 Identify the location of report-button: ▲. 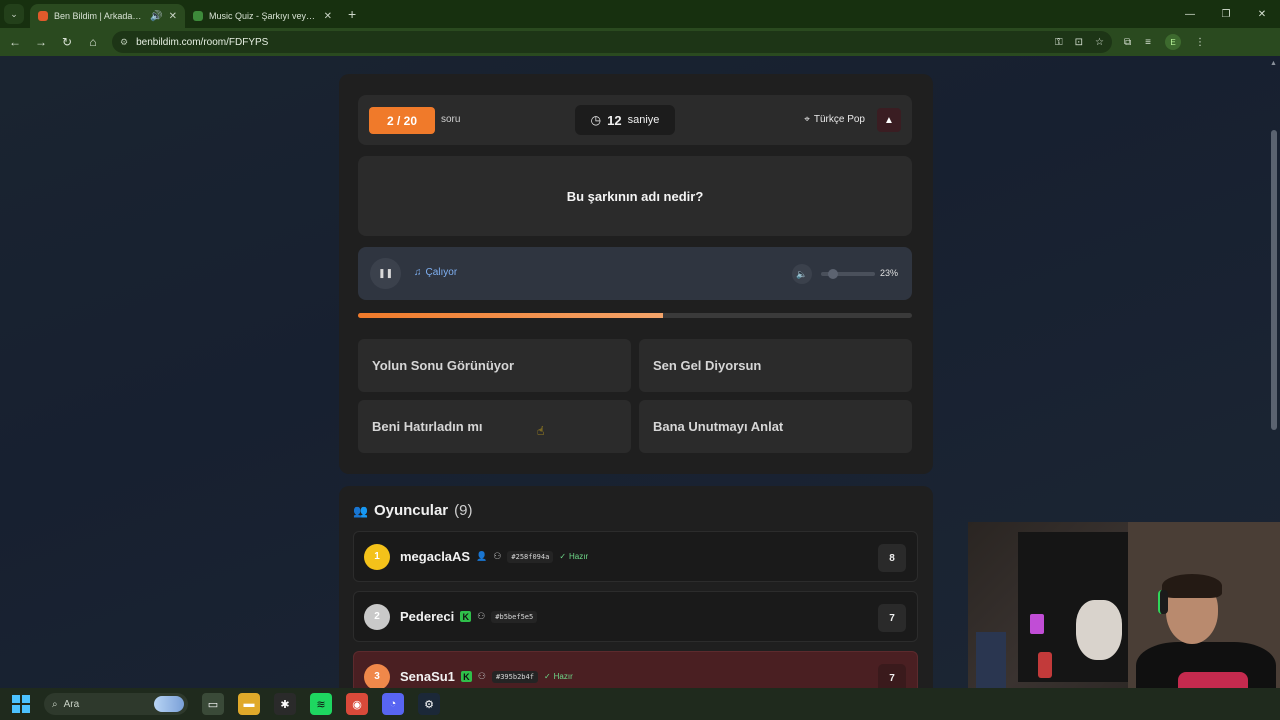
(889, 120).